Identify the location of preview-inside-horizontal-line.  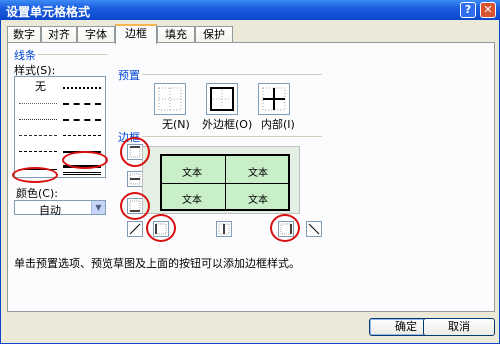
(225, 183).